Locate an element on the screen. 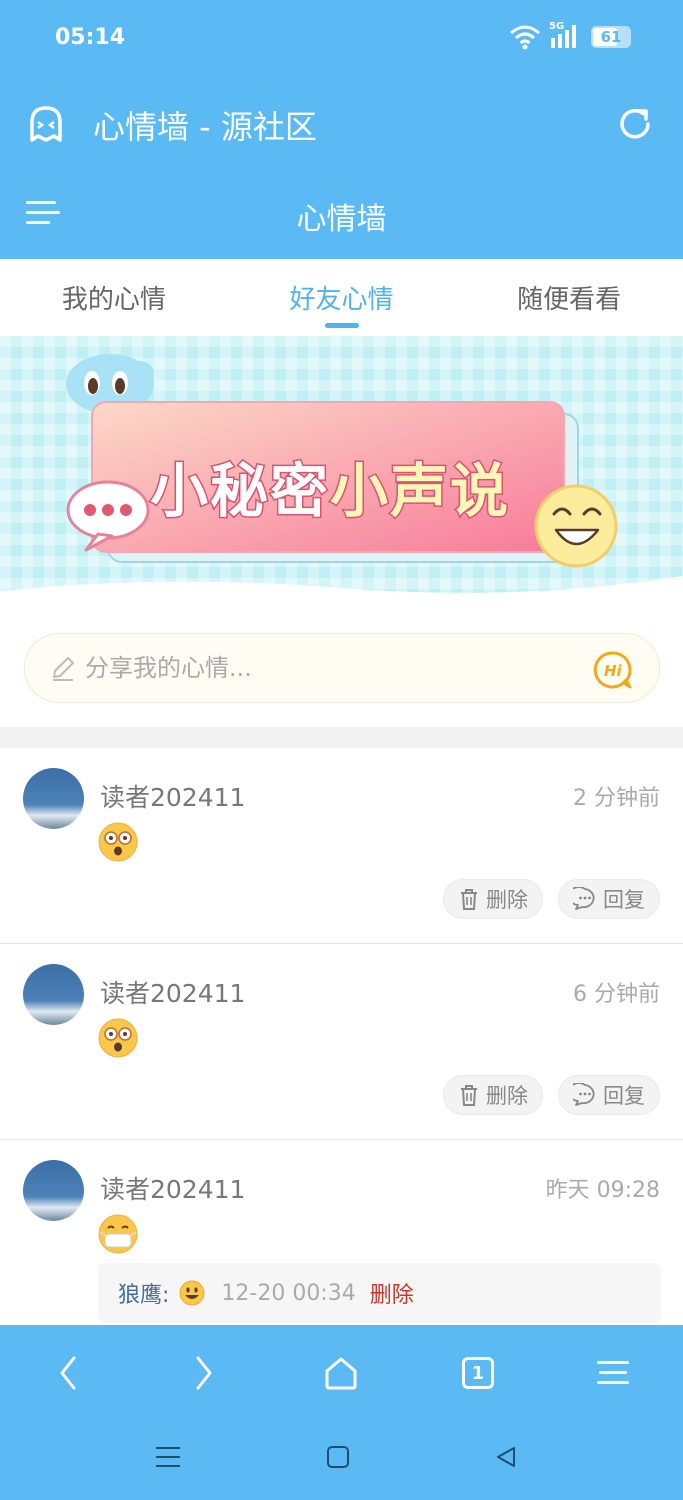 The height and width of the screenshot is (1500, 683). hamburger-icon is located at coordinates (613, 1372).